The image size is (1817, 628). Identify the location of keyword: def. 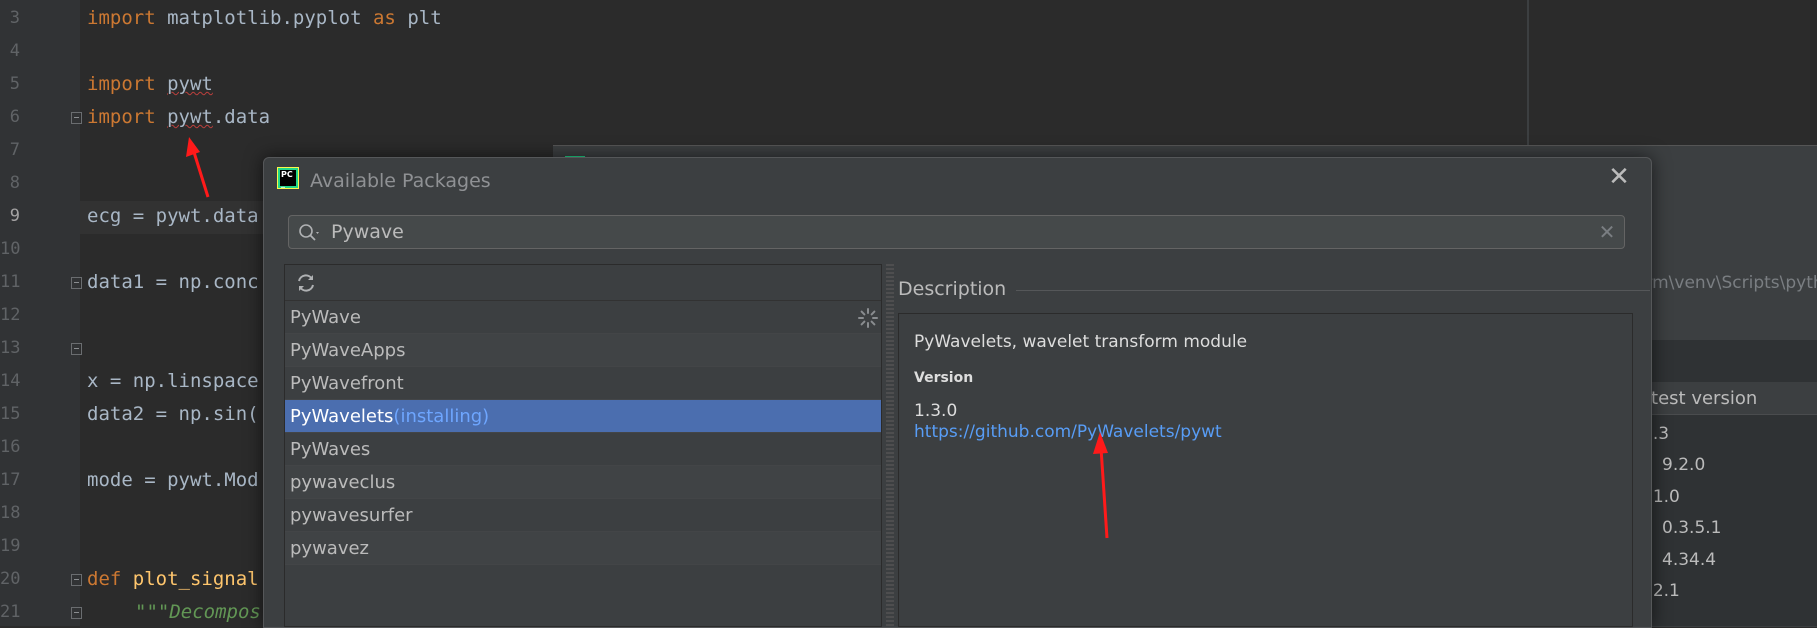
(104, 579).